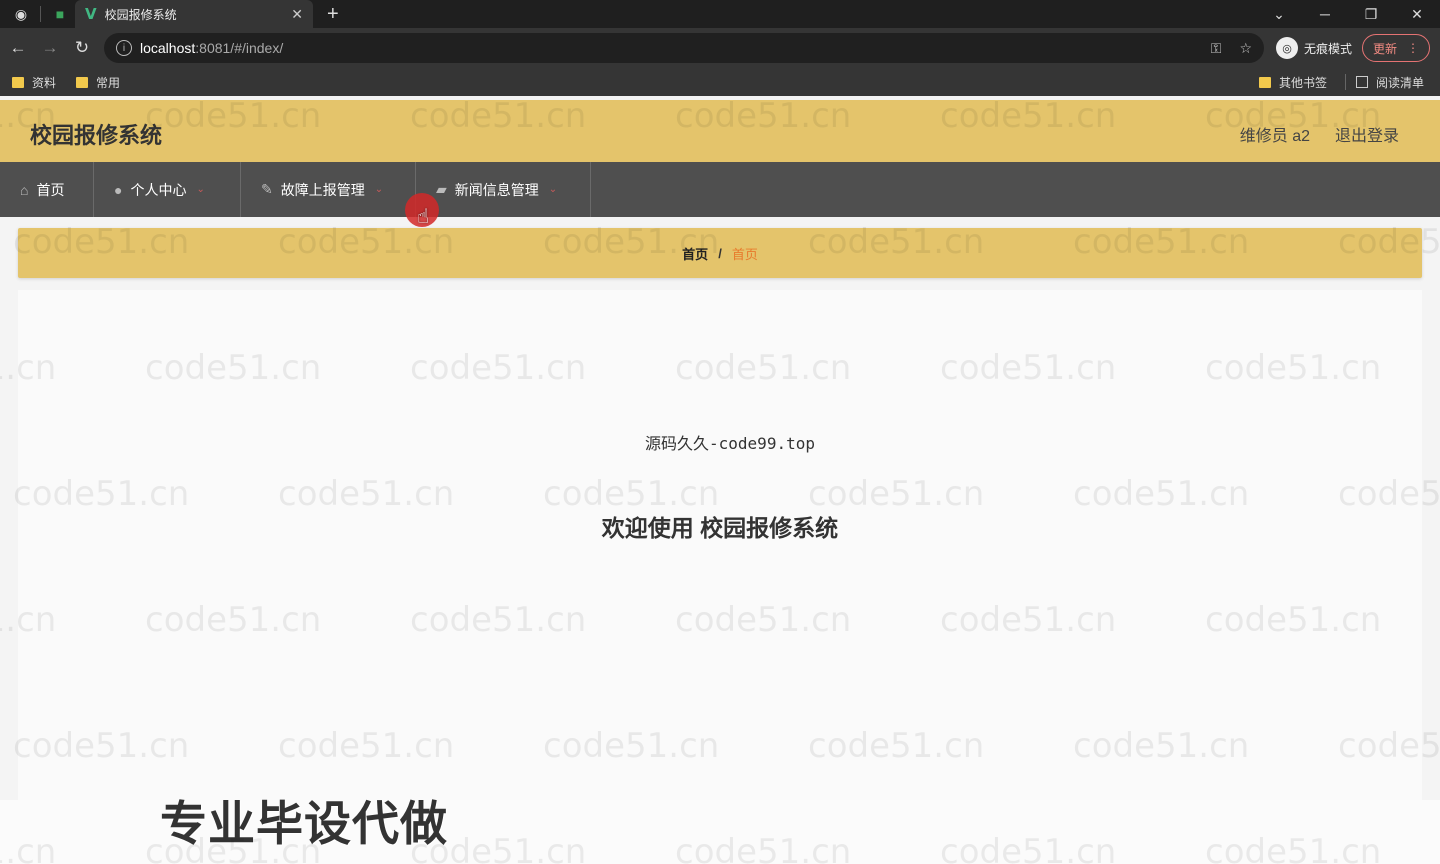 The height and width of the screenshot is (864, 1440). I want to click on bookmark-folder-changyong: 常用, so click(98, 82).